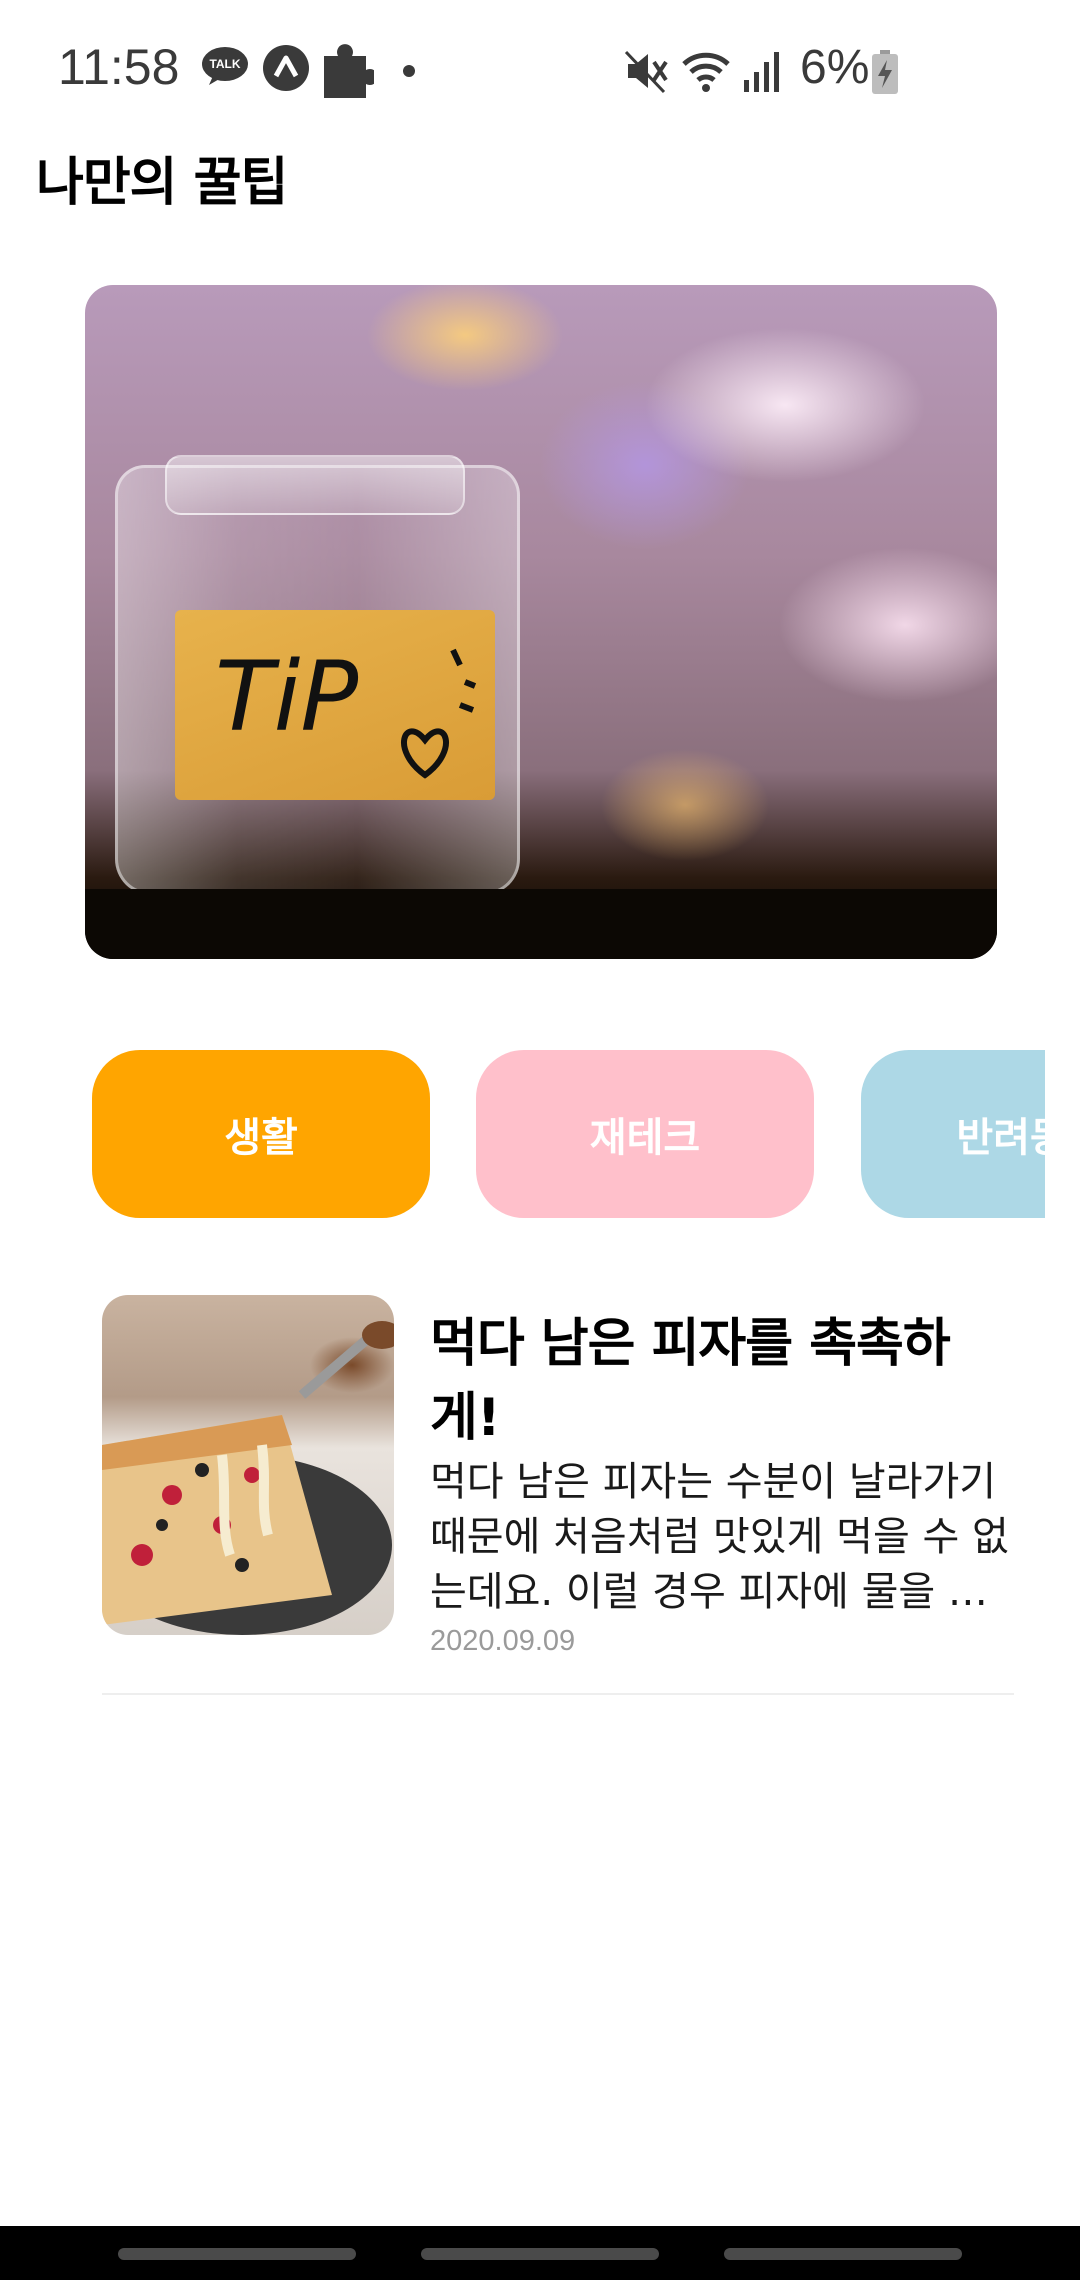  I want to click on category-life-button: 생활, so click(261, 1134).